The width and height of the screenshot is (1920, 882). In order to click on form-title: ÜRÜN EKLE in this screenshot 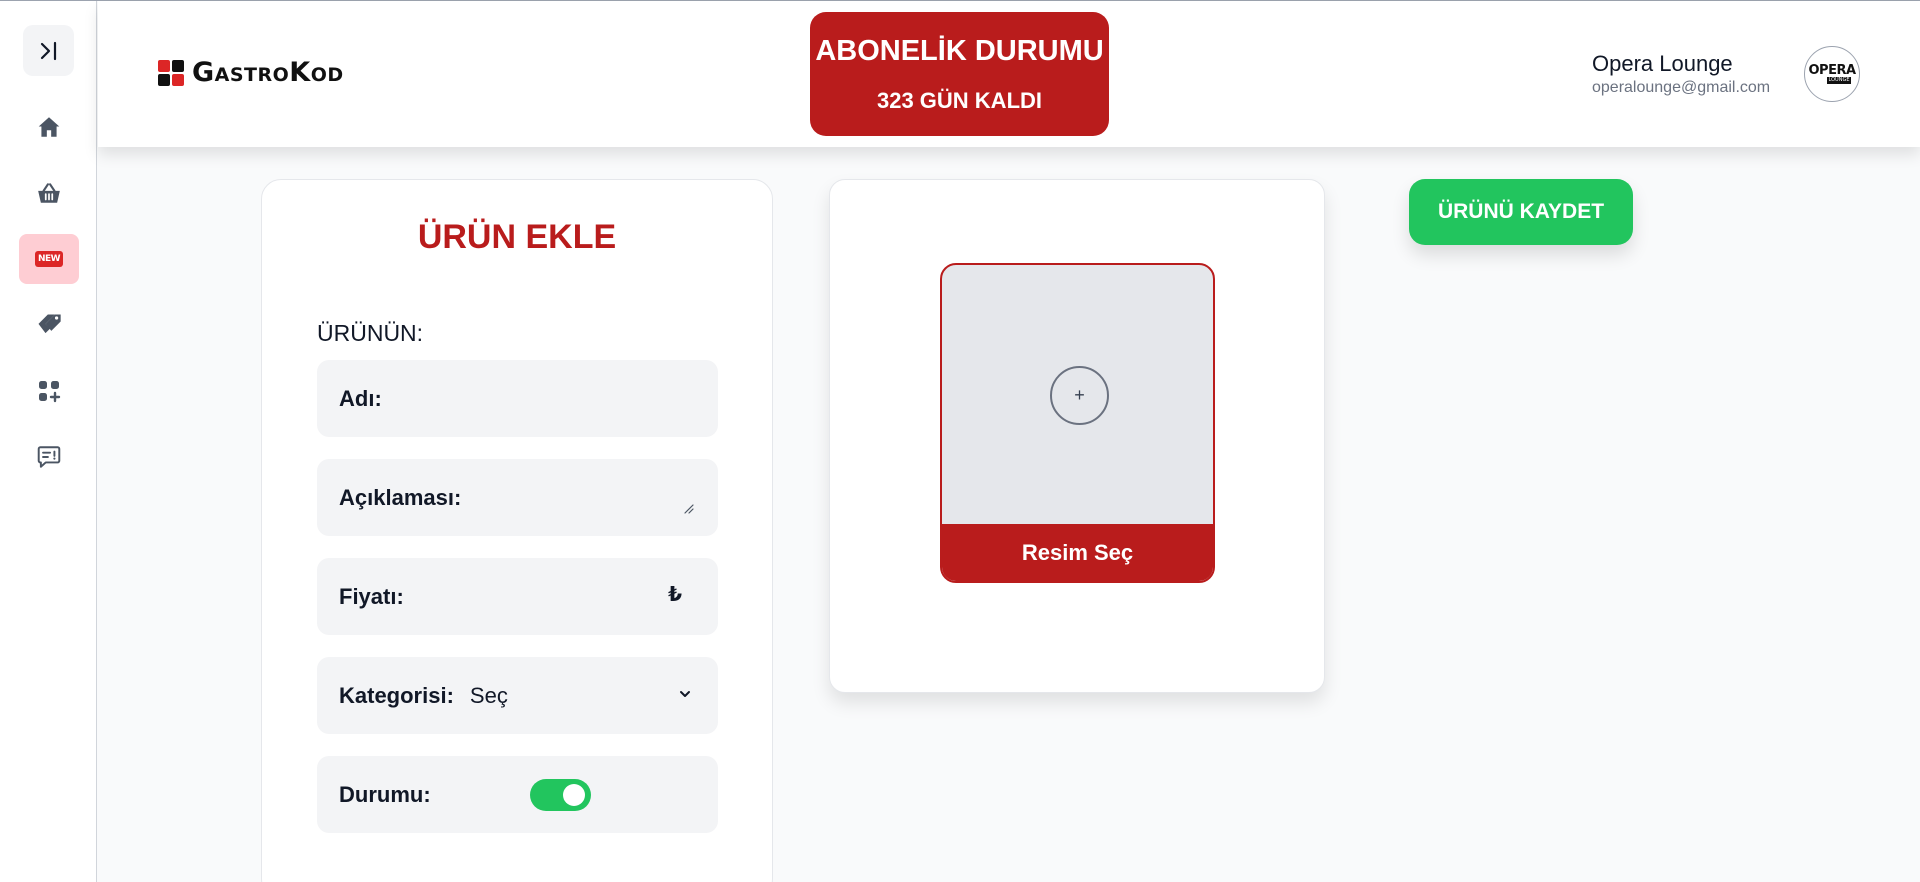, I will do `click(517, 237)`.